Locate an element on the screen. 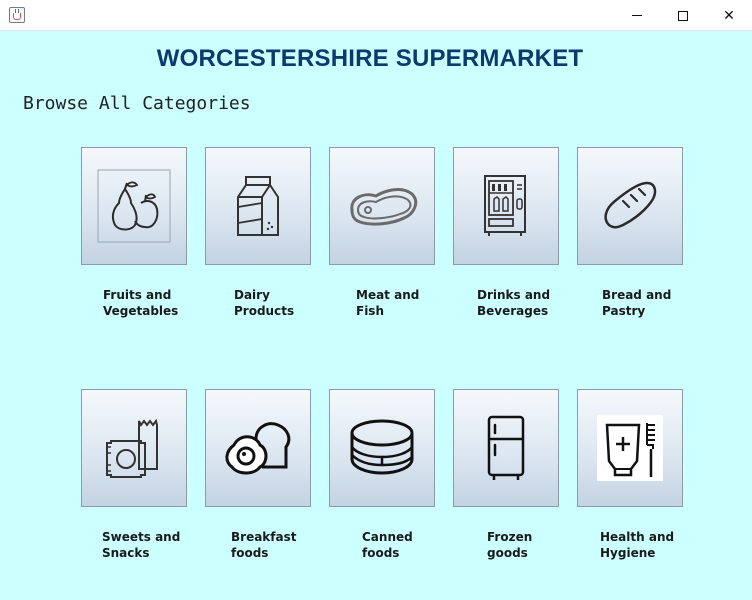  fridge-icon is located at coordinates (506, 447).